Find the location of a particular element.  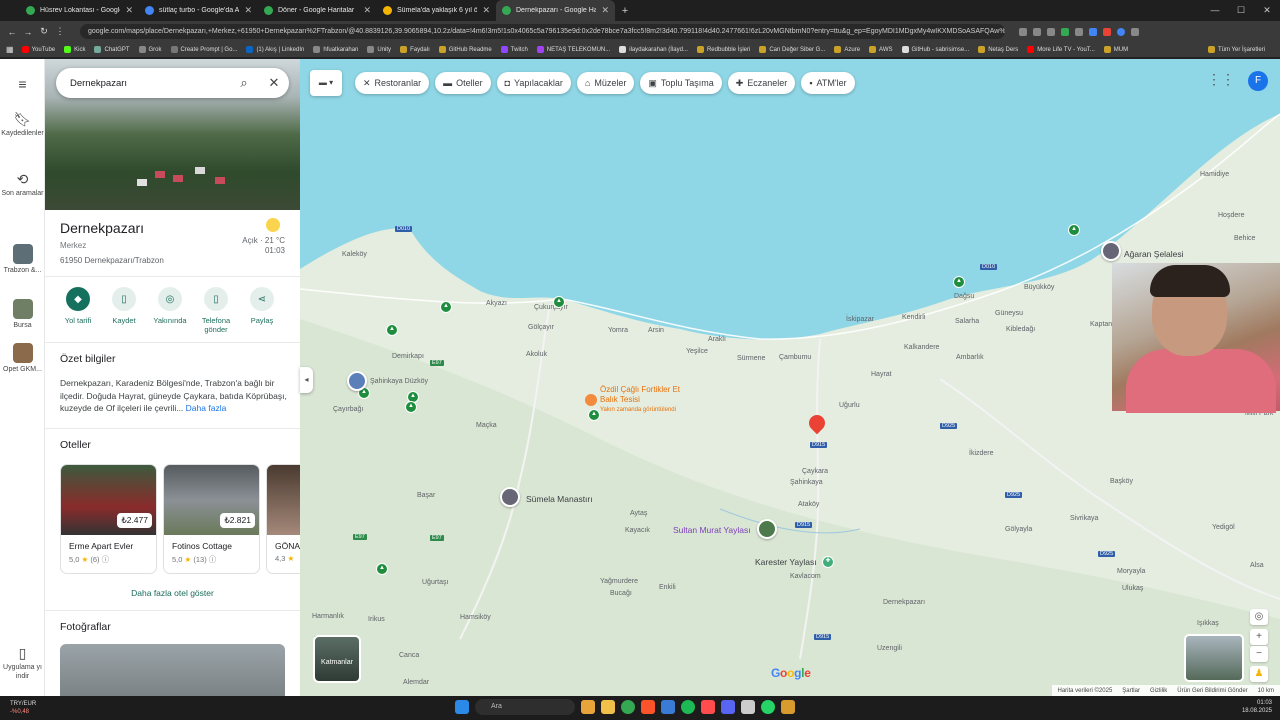

map-place-label: Hamsiköy is located at coordinates (475, 617).